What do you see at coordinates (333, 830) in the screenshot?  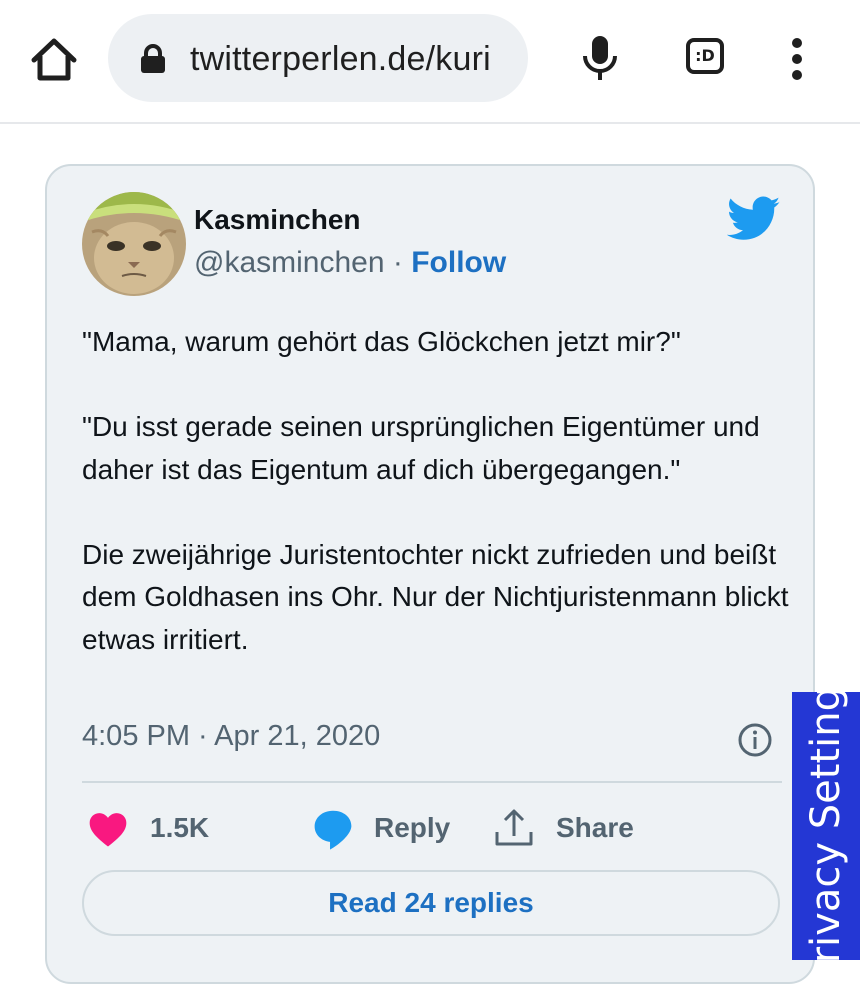 I see `reply-bubble-icon` at bounding box center [333, 830].